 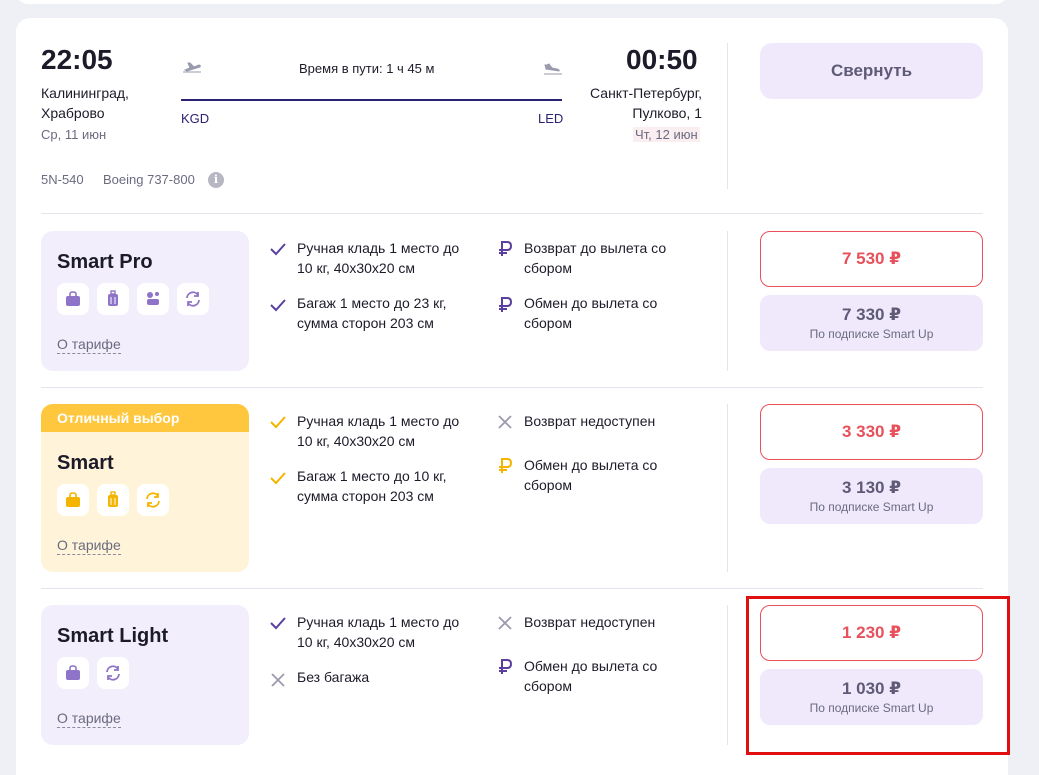 I want to click on info-icon: i, so click(x=216, y=180).